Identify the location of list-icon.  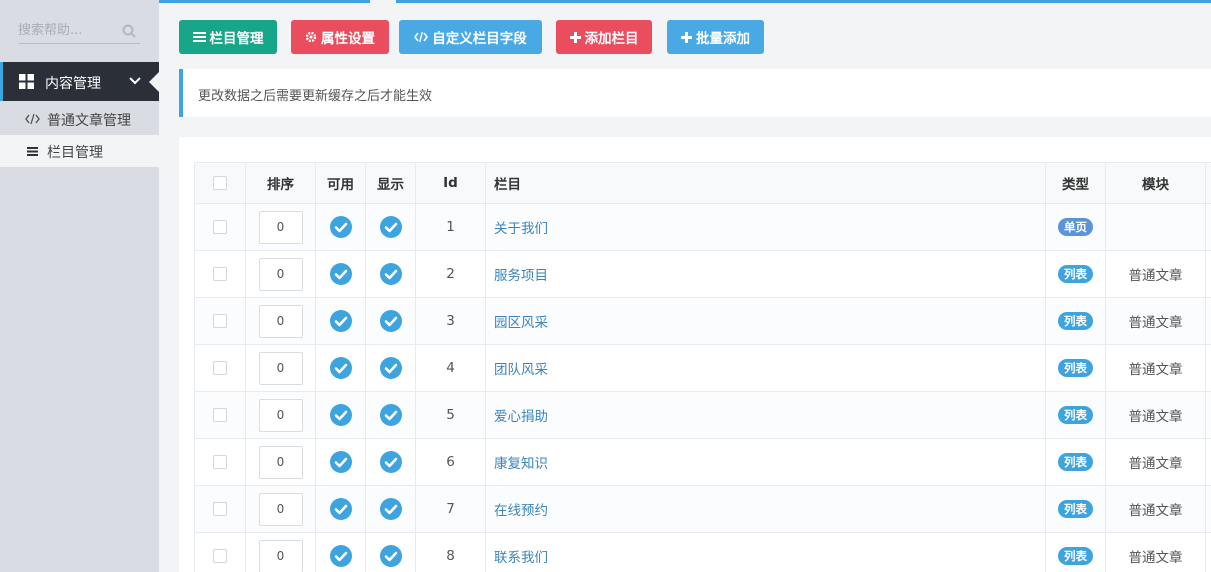
(32, 151).